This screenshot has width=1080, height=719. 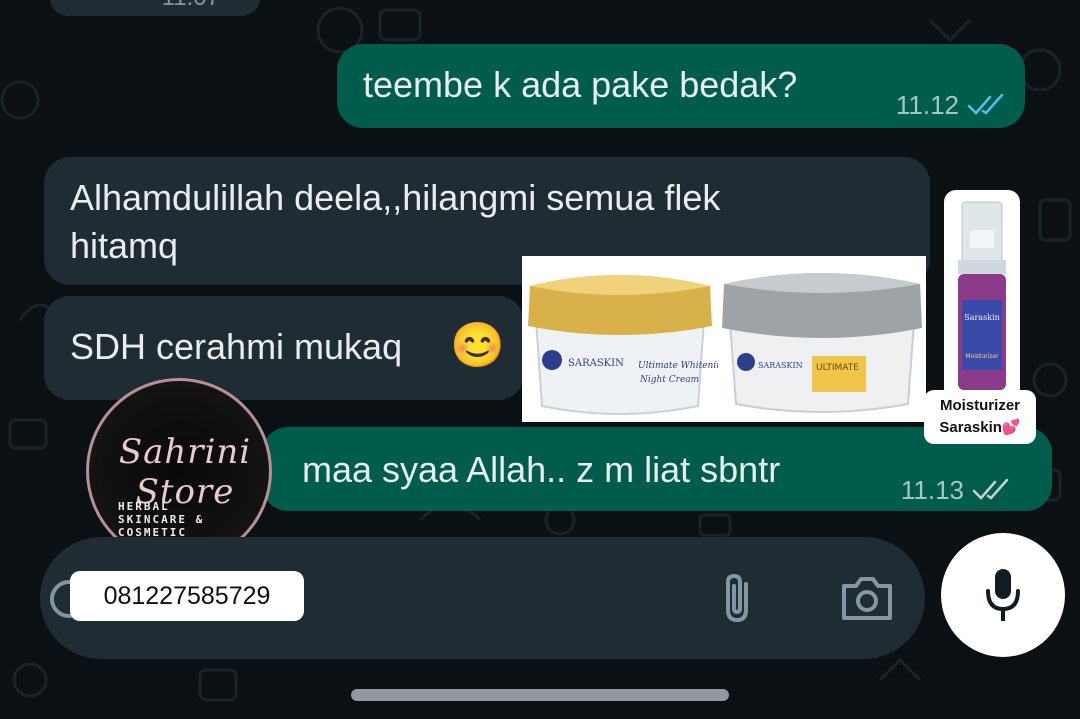 I want to click on tagline-line: SKINCARE &, so click(x=161, y=519).